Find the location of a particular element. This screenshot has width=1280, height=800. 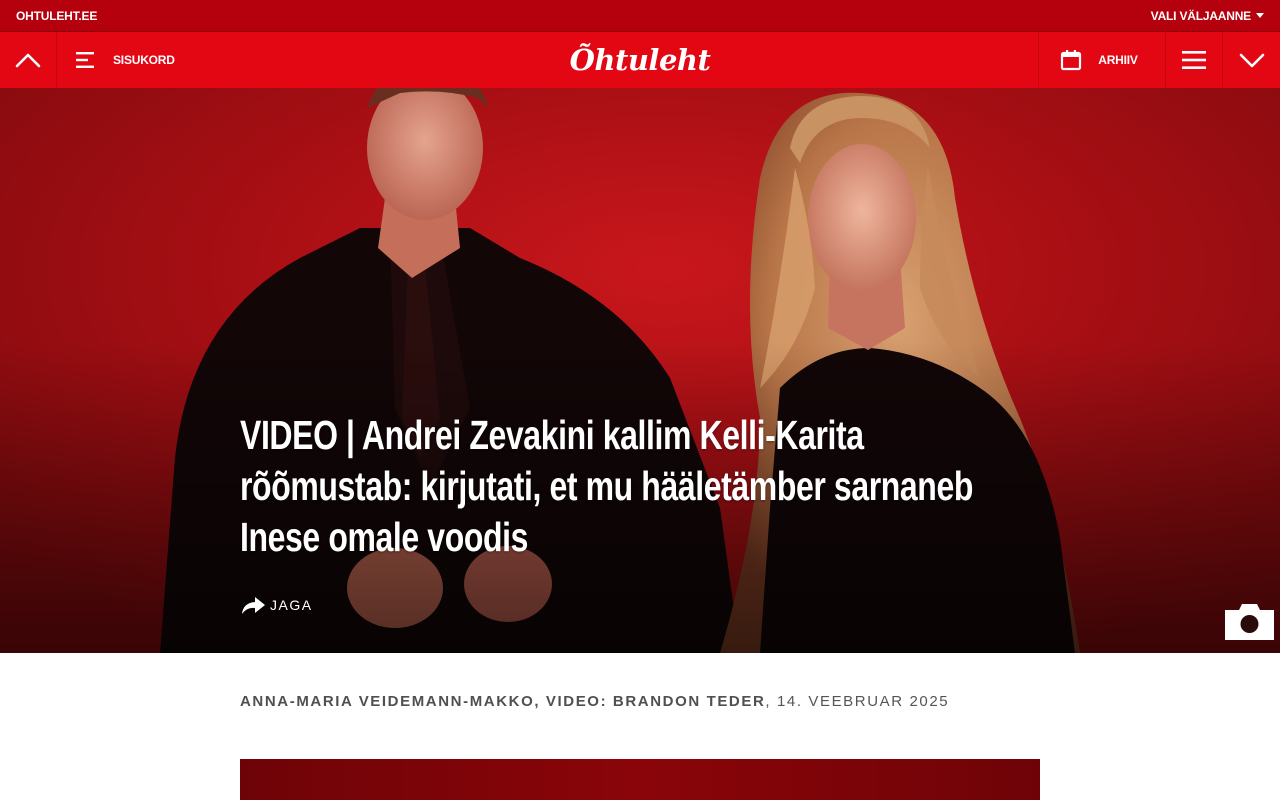

scroll-up-button is located at coordinates (28, 60).